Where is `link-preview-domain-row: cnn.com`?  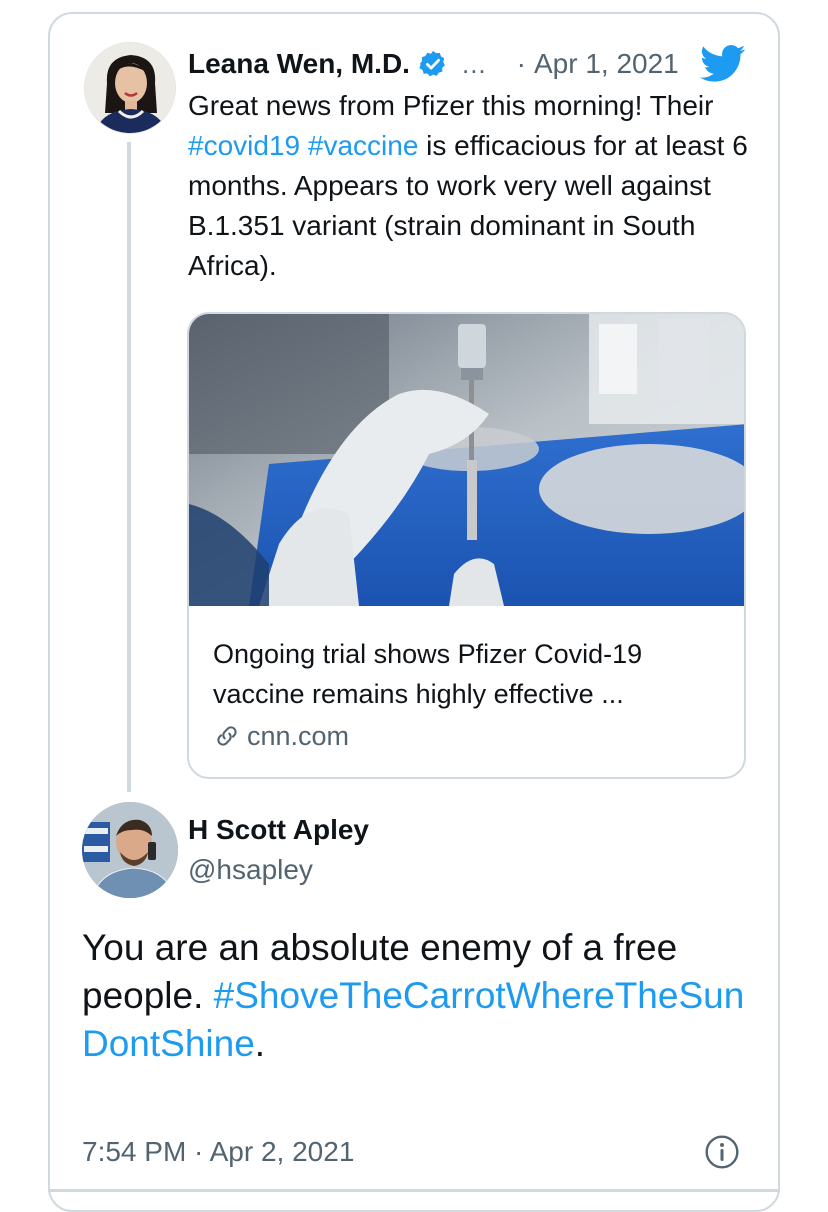 link-preview-domain-row: cnn.com is located at coordinates (281, 736).